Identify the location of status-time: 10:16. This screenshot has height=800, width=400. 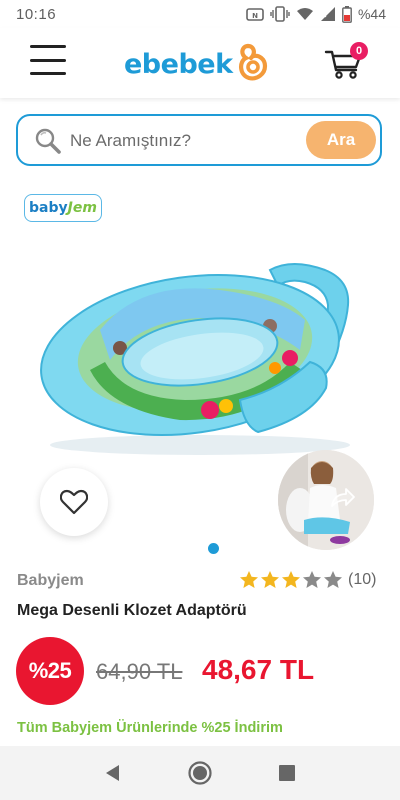
(36, 14).